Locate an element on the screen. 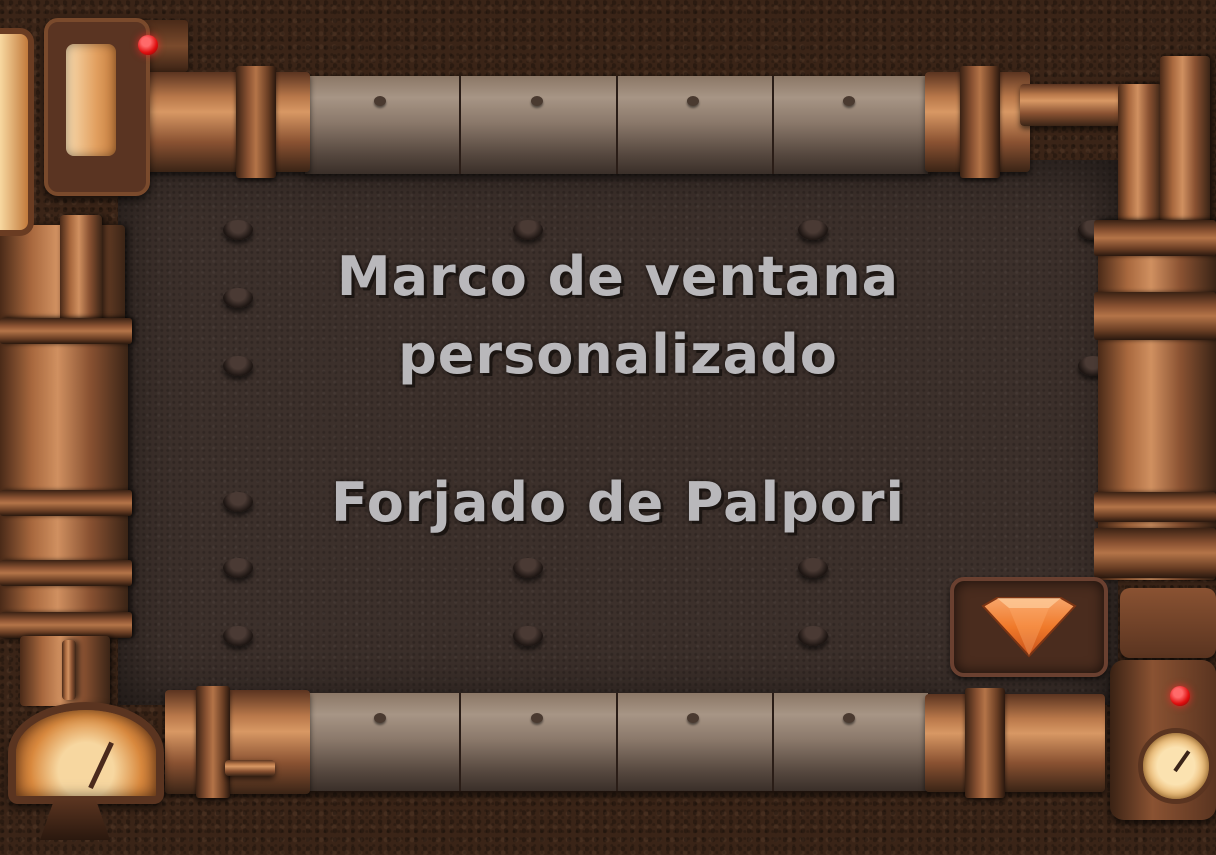  tube-housing is located at coordinates (97, 107).